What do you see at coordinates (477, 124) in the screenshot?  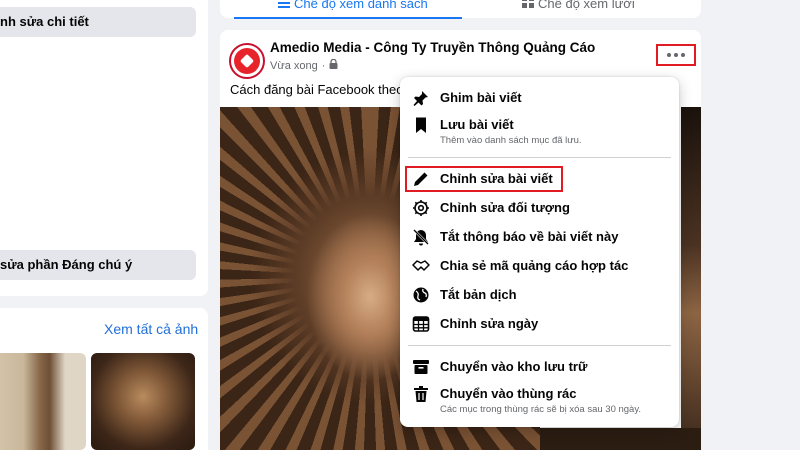 I see `menu-item-label: Lưu bài viết` at bounding box center [477, 124].